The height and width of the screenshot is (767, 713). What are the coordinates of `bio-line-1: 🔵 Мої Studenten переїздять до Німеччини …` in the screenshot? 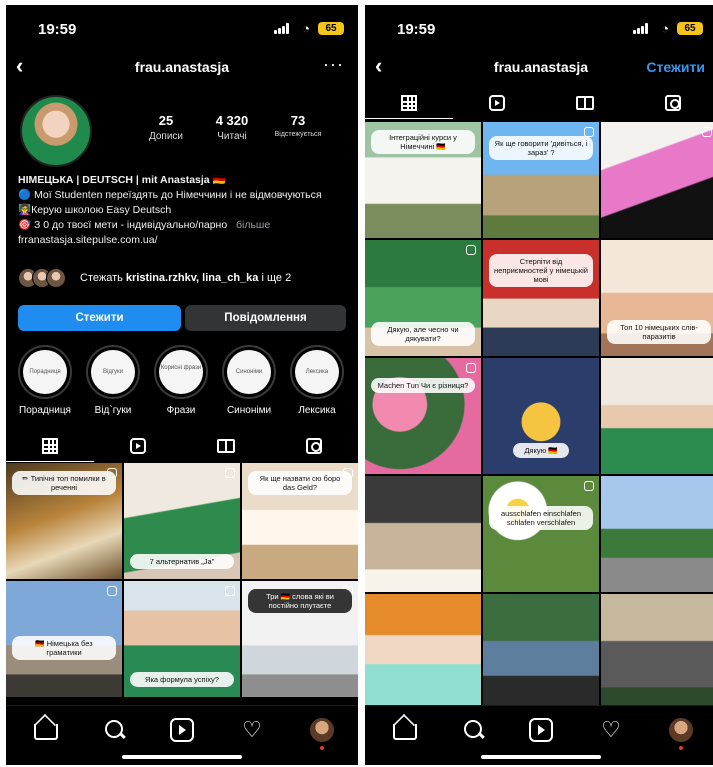 It's located at (170, 195).